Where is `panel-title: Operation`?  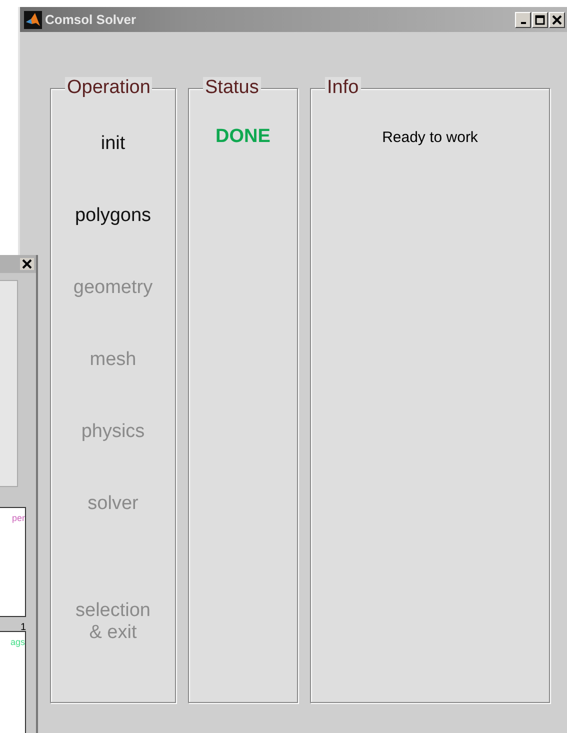
panel-title: Operation is located at coordinates (108, 88).